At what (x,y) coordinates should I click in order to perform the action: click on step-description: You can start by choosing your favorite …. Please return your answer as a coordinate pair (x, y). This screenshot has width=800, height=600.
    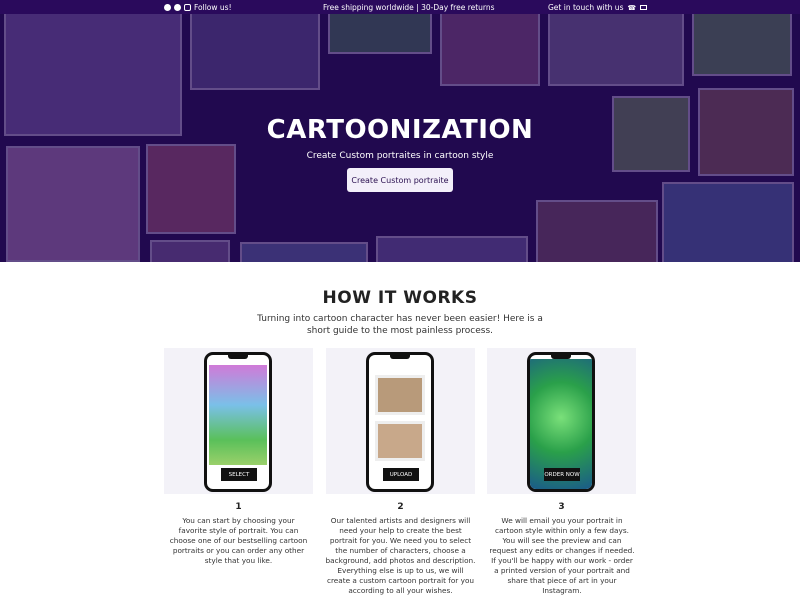
    Looking at the image, I should click on (238, 540).